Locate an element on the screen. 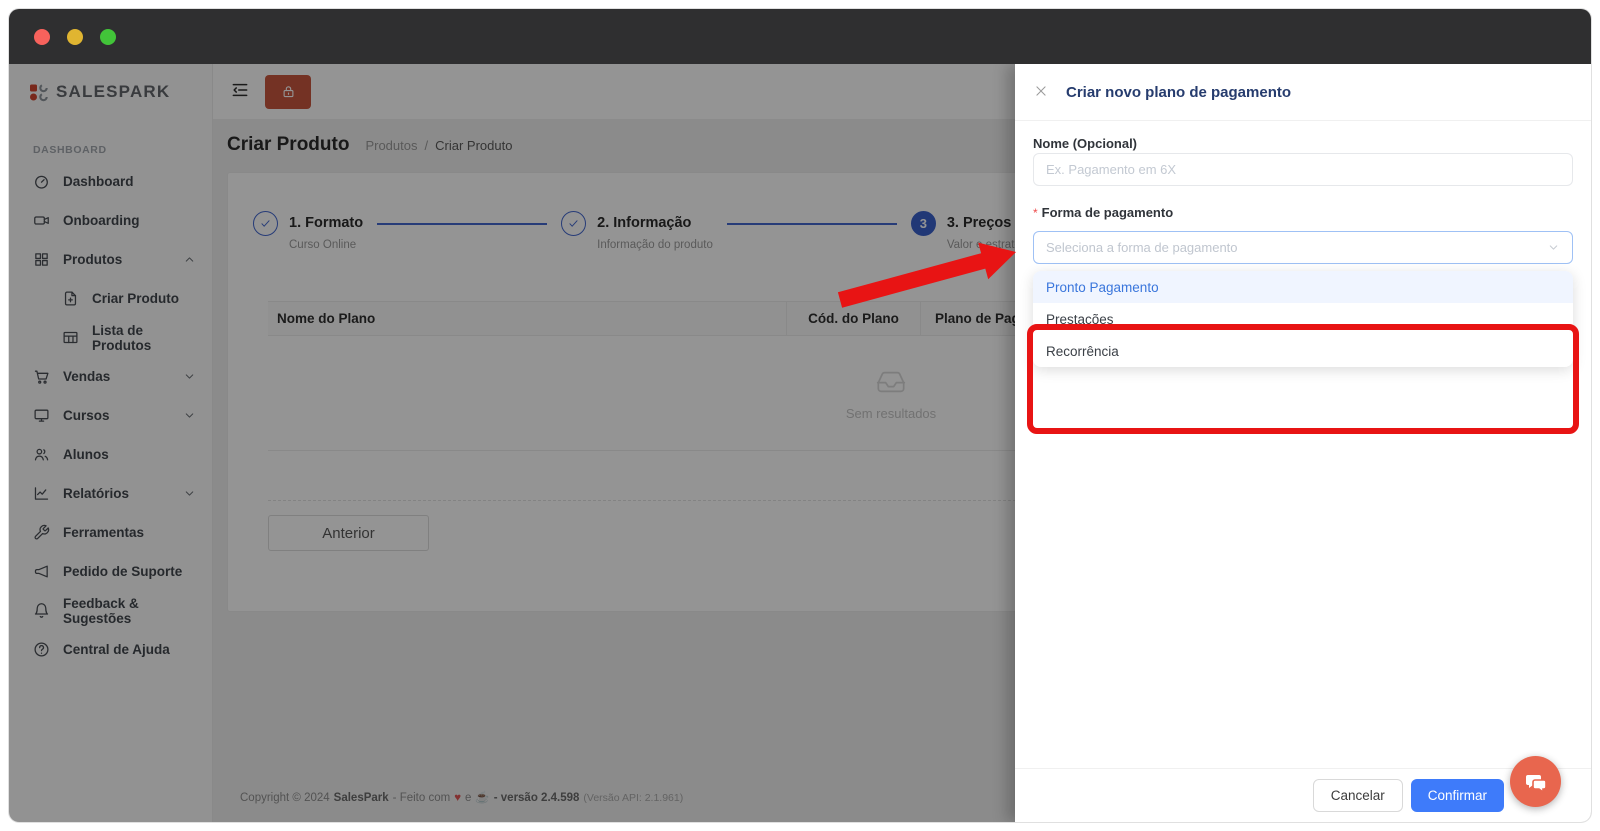 The height and width of the screenshot is (831, 1600). drawer-title: Criar novo plano de pagamento is located at coordinates (1179, 92).